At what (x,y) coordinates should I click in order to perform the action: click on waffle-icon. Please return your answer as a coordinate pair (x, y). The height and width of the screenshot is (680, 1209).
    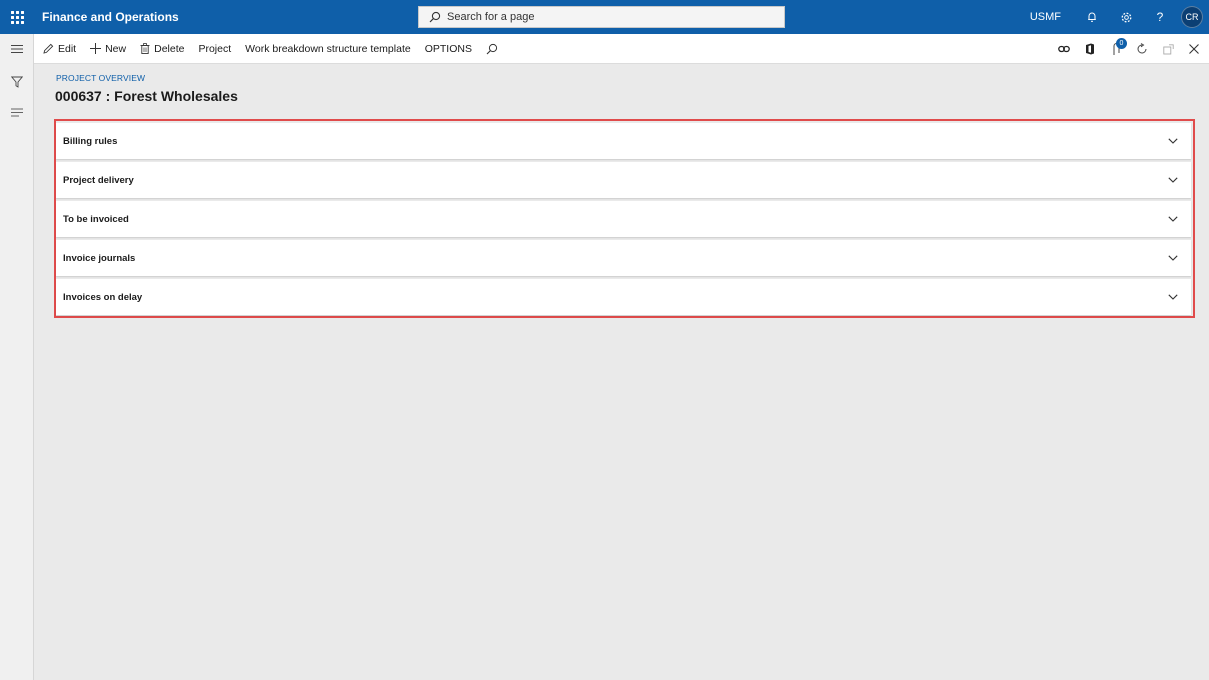
    Looking at the image, I should click on (17, 17).